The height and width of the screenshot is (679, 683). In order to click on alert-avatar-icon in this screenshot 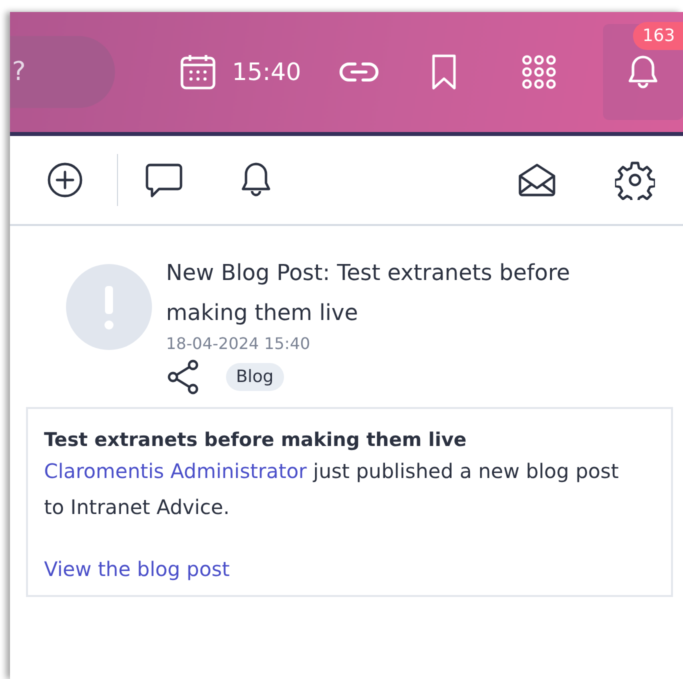, I will do `click(109, 307)`.